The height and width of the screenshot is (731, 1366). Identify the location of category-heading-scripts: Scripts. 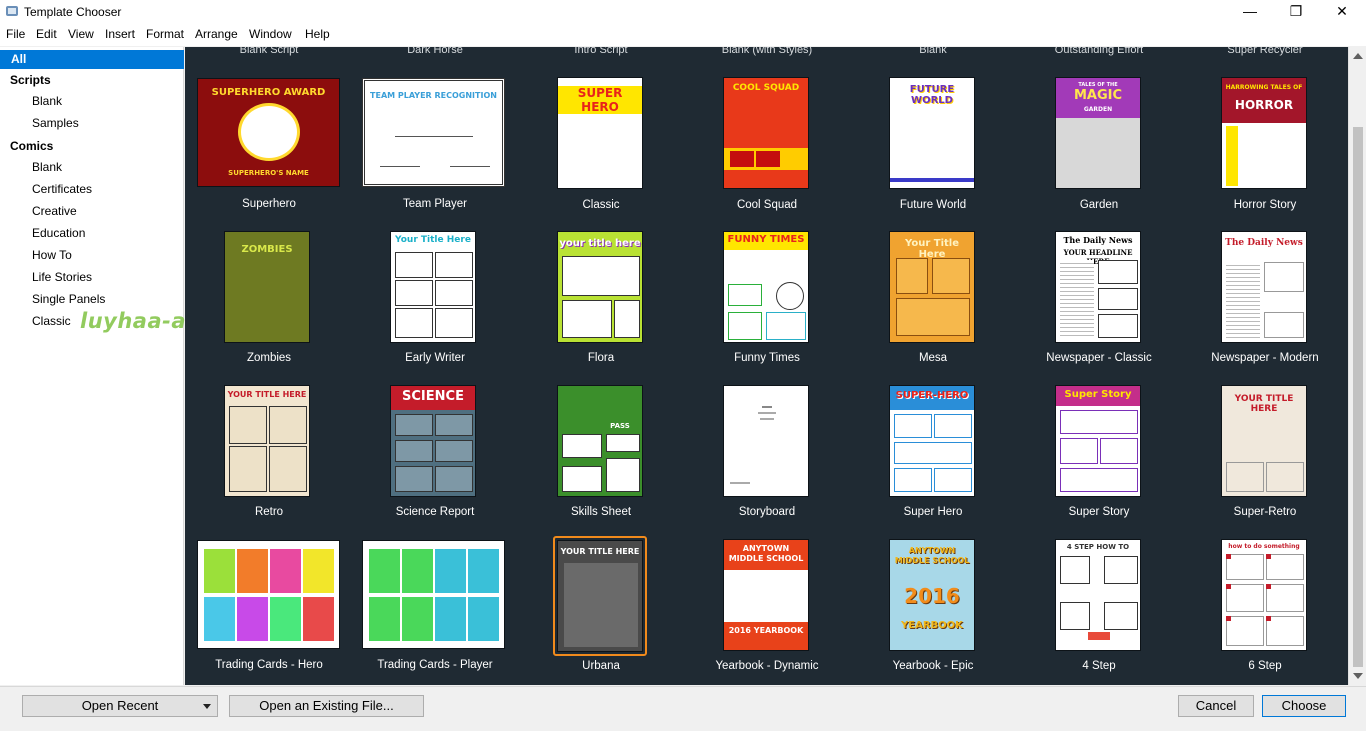
(30, 80).